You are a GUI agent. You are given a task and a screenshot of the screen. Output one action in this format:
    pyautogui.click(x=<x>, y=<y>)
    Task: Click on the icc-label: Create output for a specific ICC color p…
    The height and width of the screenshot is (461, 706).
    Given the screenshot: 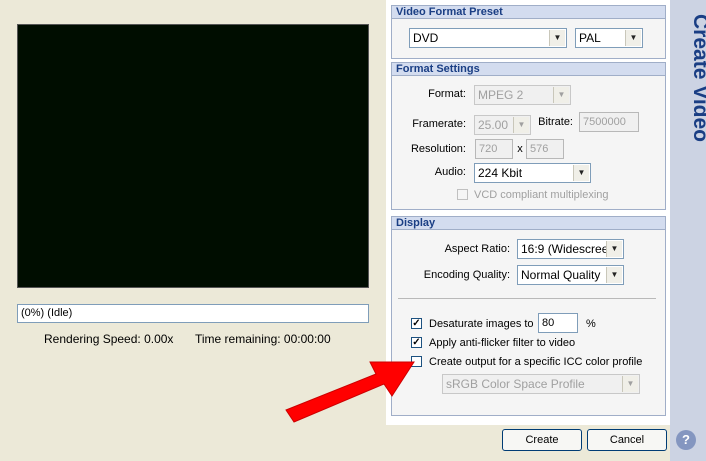 What is the action you would take?
    pyautogui.click(x=536, y=362)
    